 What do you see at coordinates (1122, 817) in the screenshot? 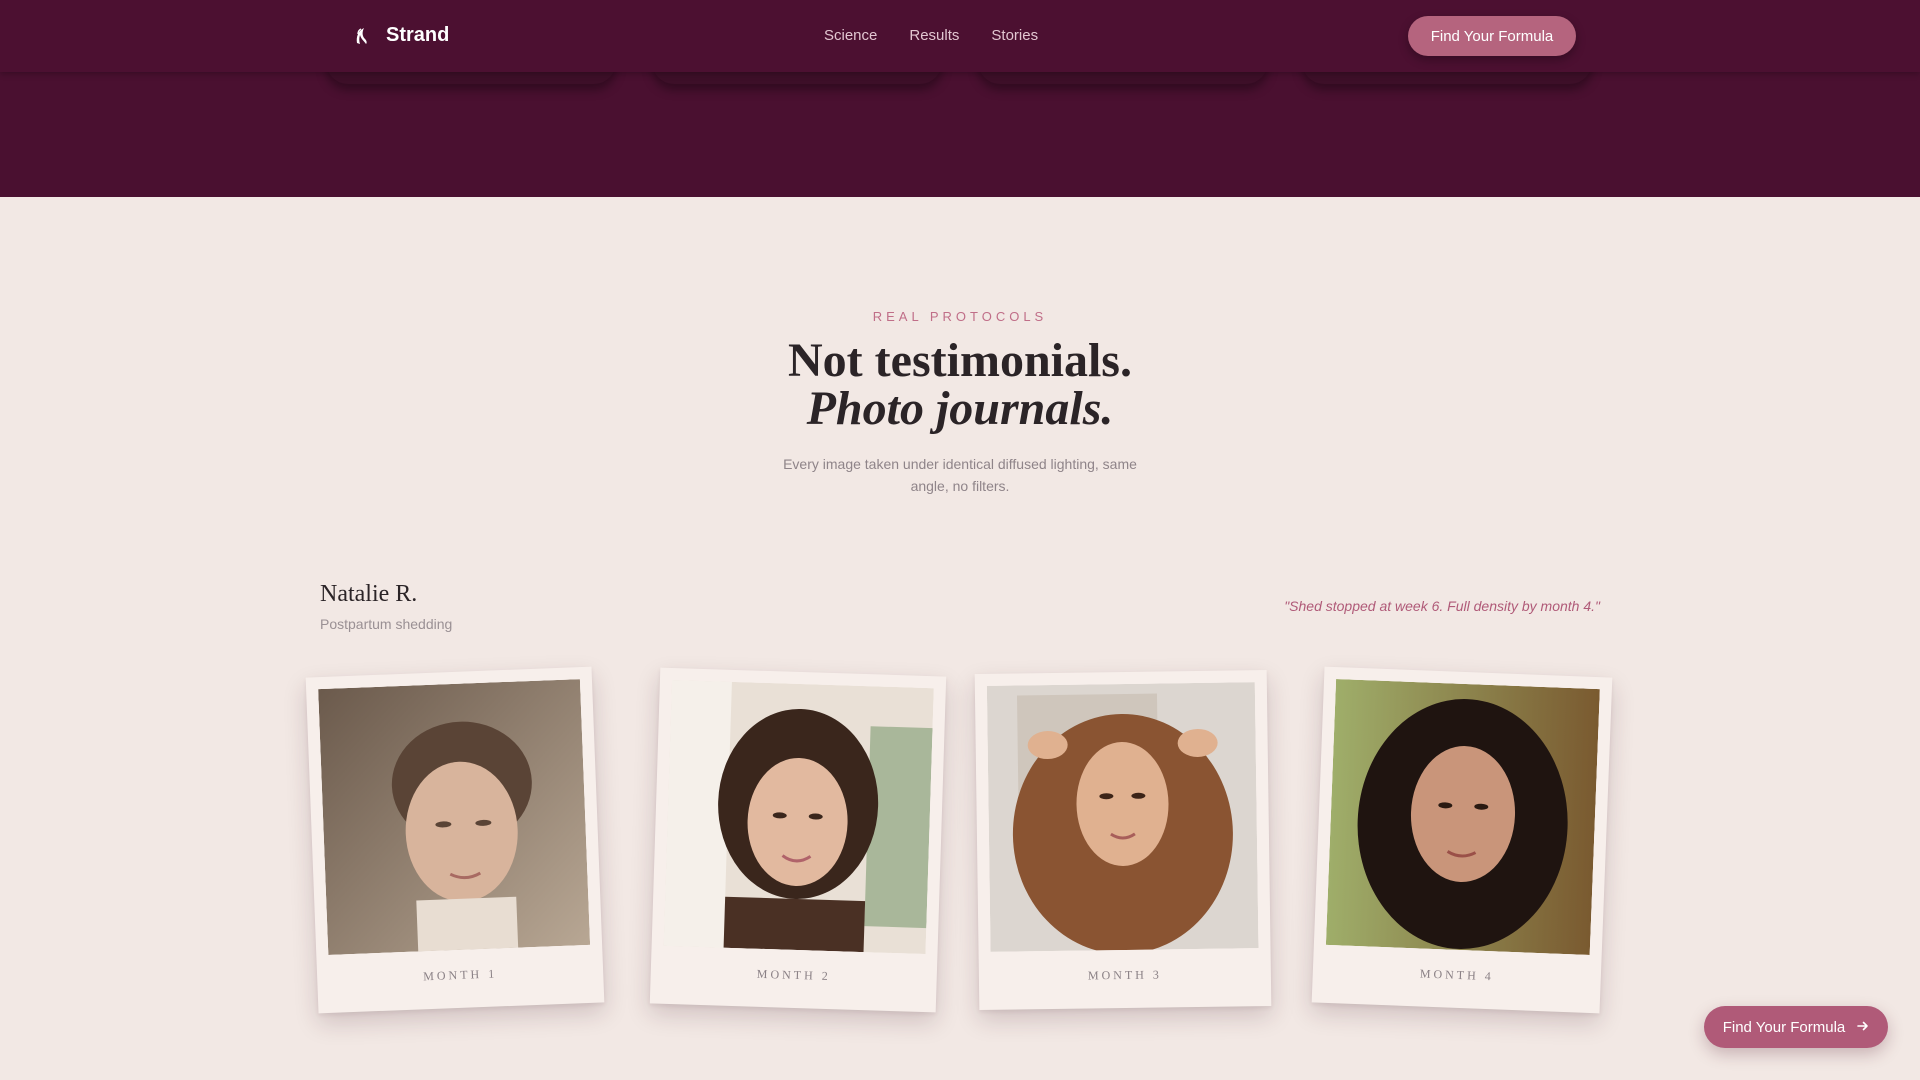
I see `portrait-month-3-photo` at bounding box center [1122, 817].